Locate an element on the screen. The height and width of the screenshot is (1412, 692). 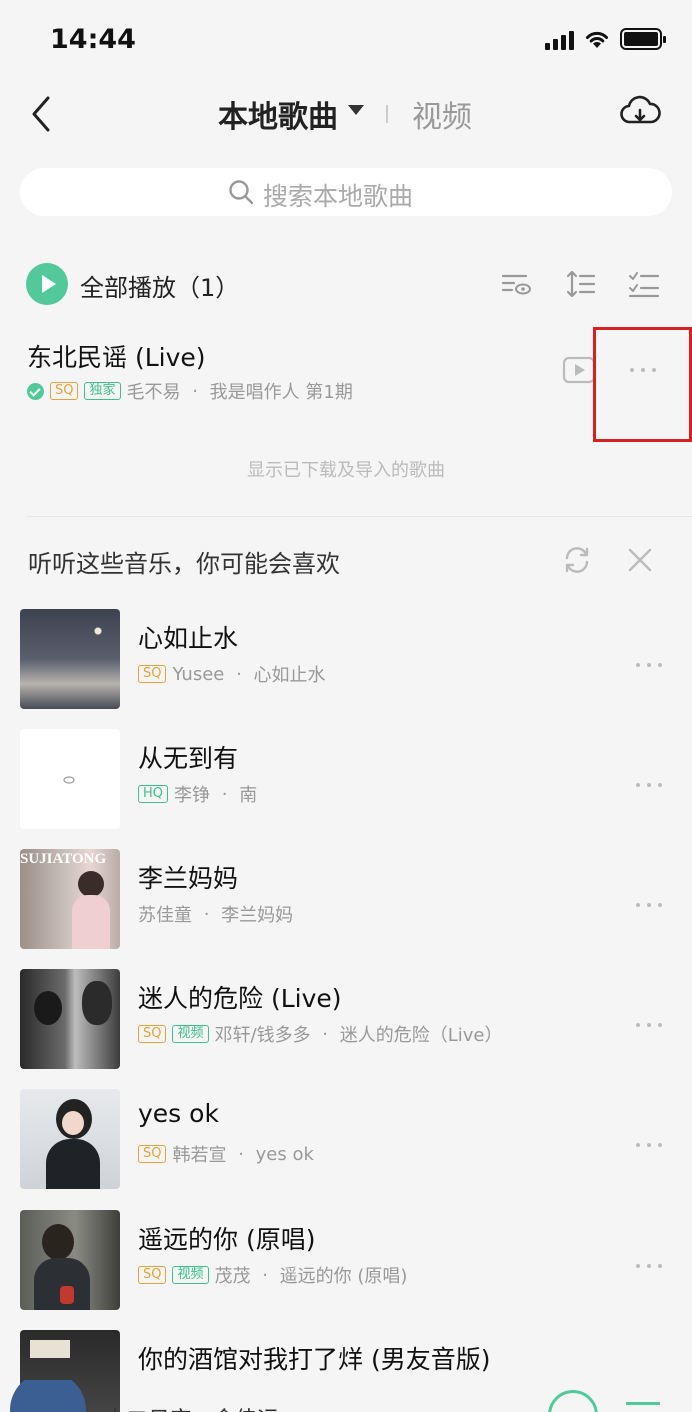
song-meta: SQ 视频 邓轩/钱多多 · 迷人的危险（Live） is located at coordinates (320, 1034).